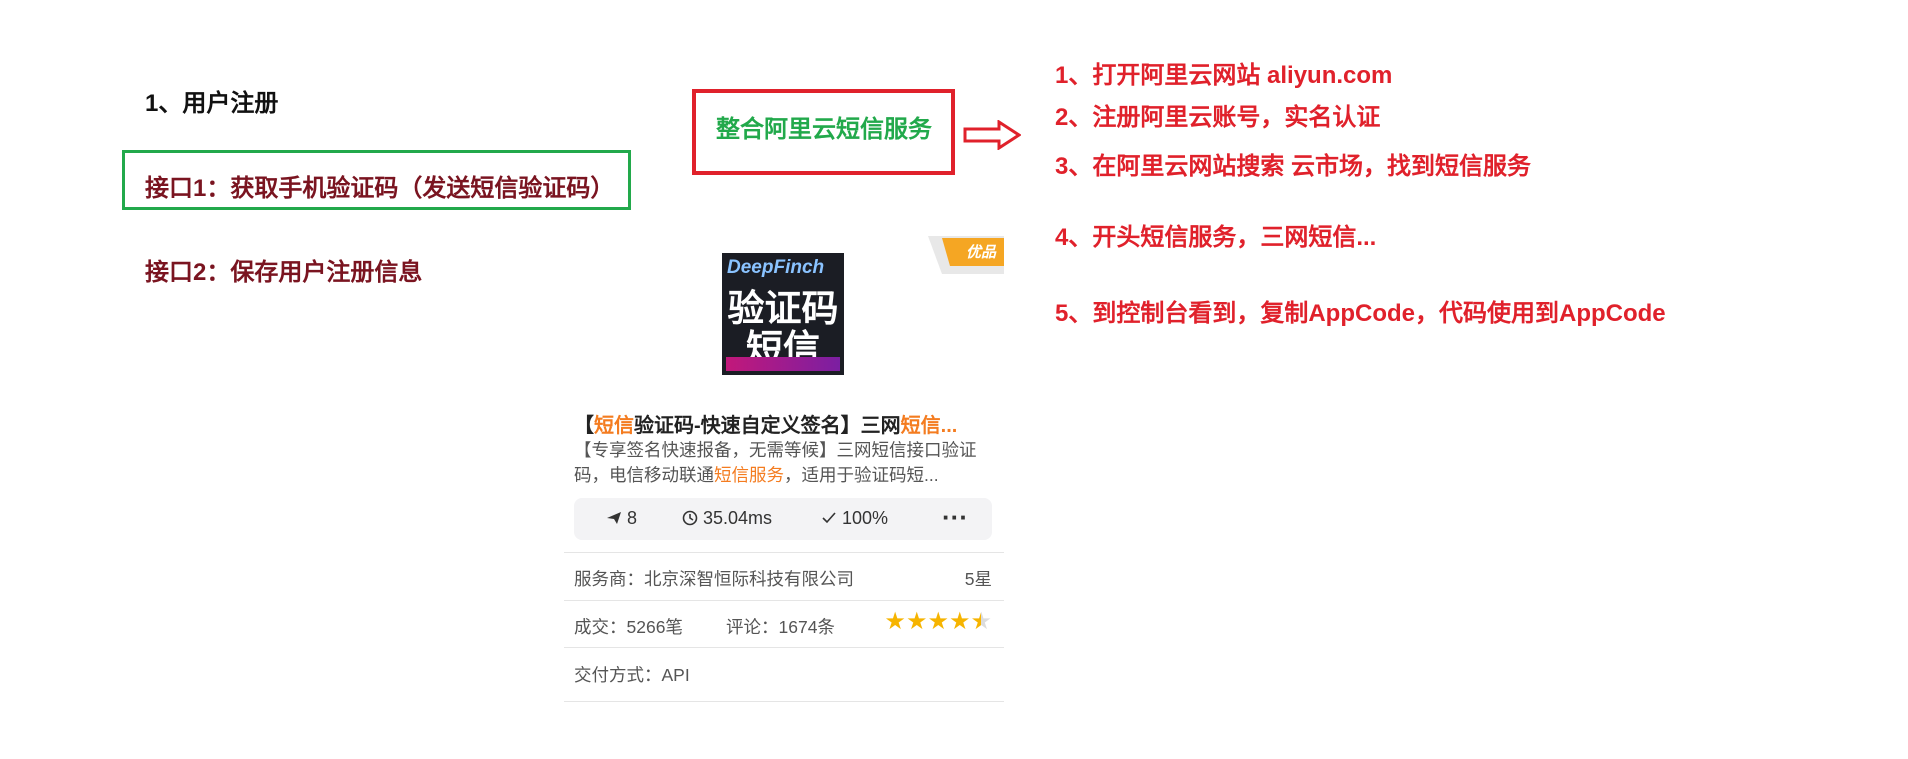 This screenshot has width=1908, height=759. What do you see at coordinates (628, 627) in the screenshot?
I see `deals-count: 成交：5266笔` at bounding box center [628, 627].